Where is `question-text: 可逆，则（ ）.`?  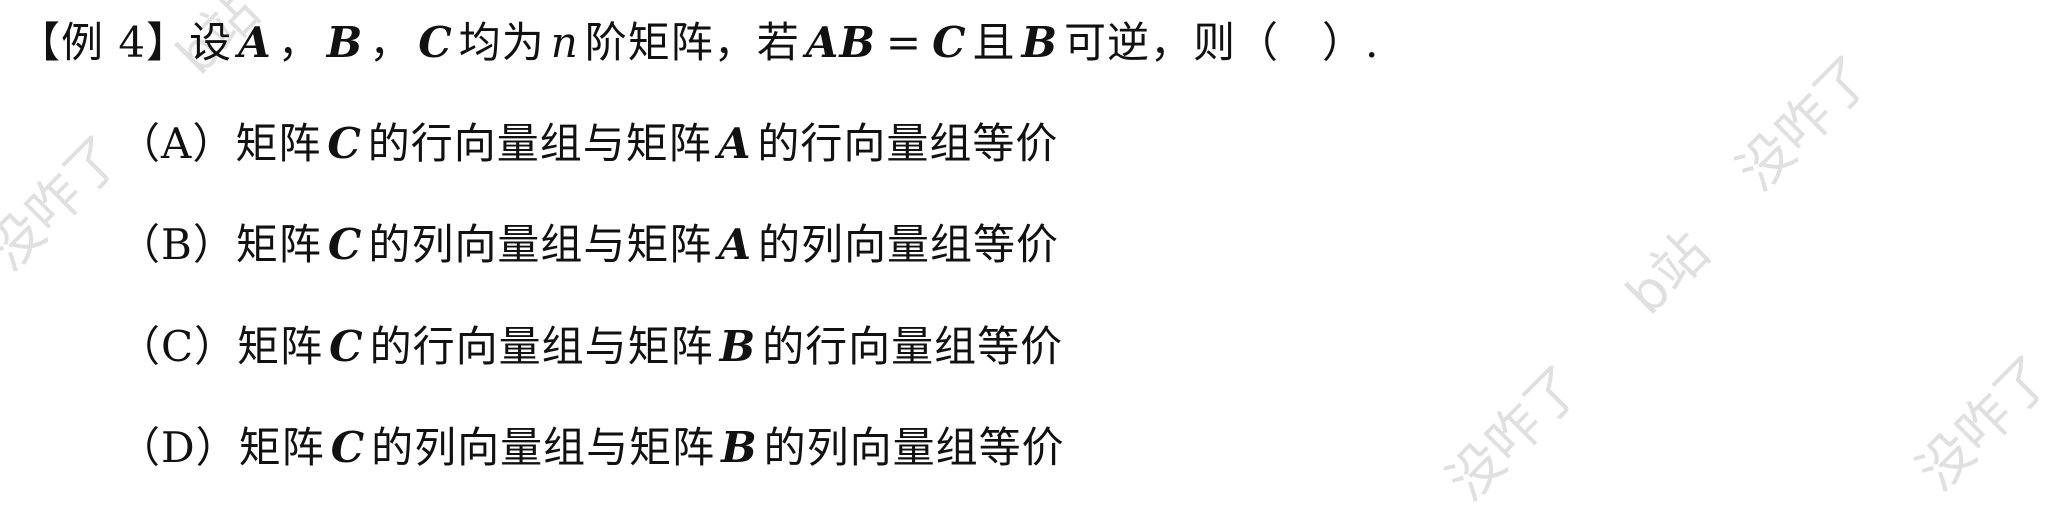
question-text: 可逆，则（ ）. is located at coordinates (1222, 42).